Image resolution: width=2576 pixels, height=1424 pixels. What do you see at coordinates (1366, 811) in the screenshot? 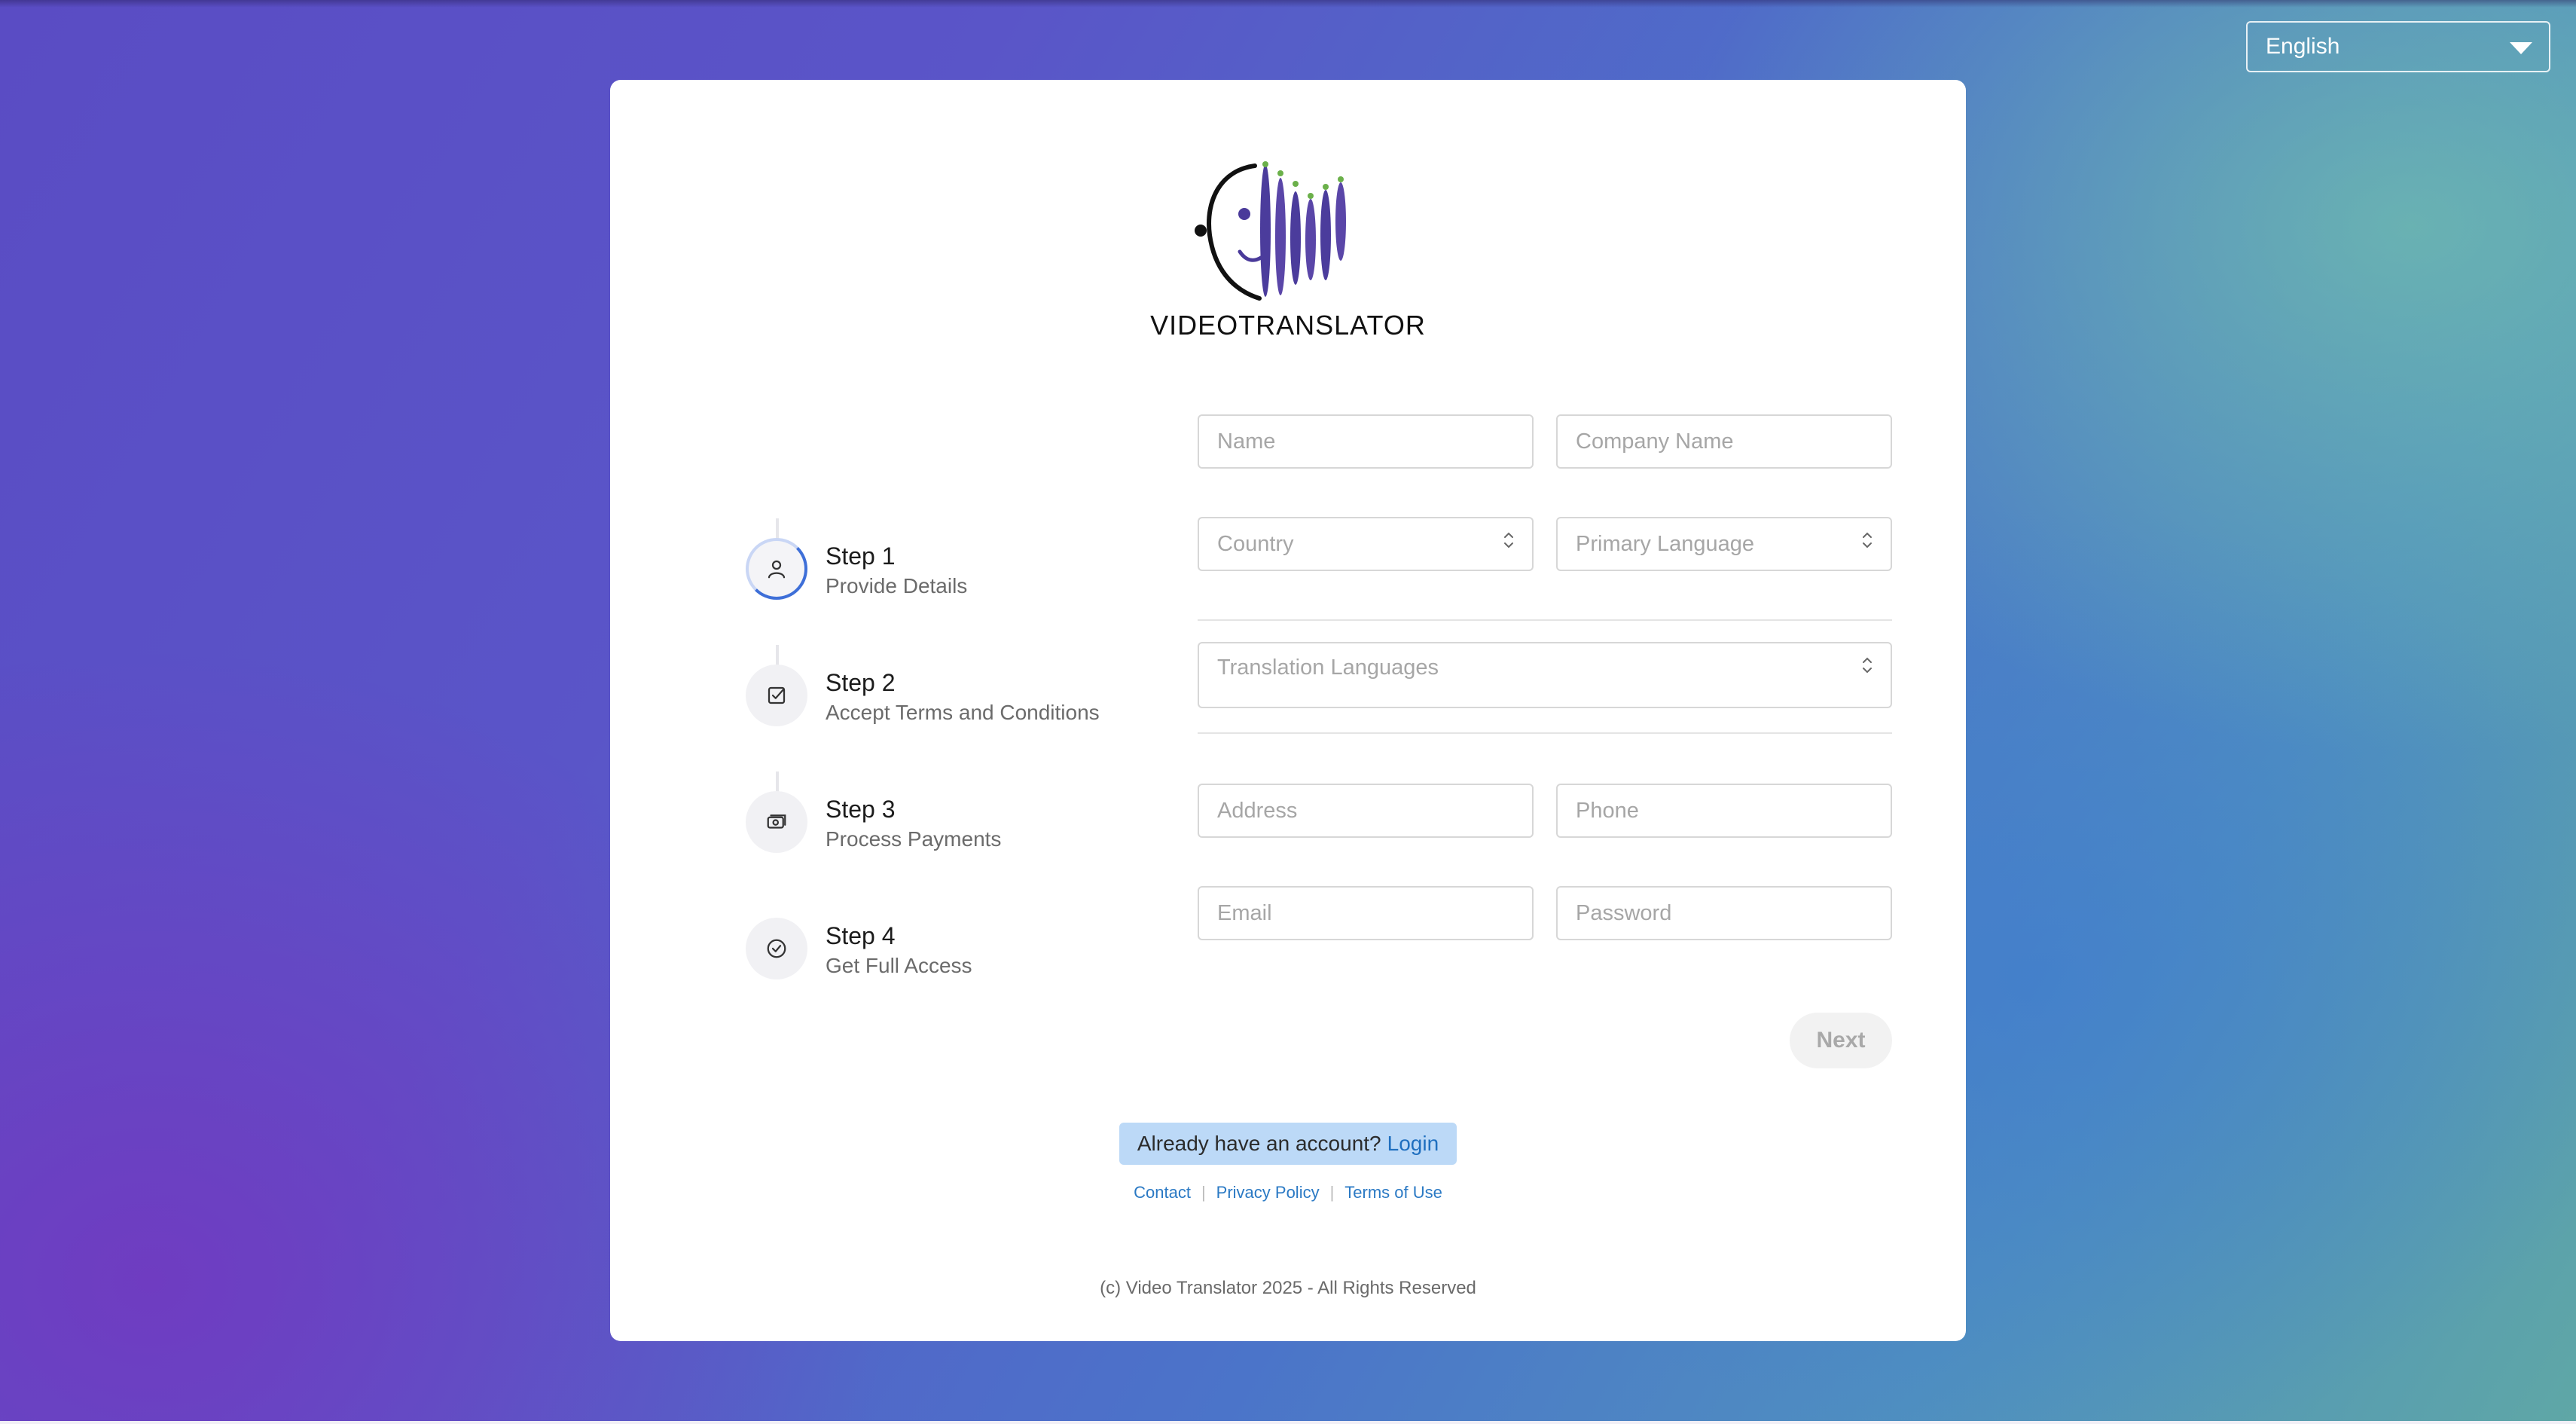
I see `address-input` at bounding box center [1366, 811].